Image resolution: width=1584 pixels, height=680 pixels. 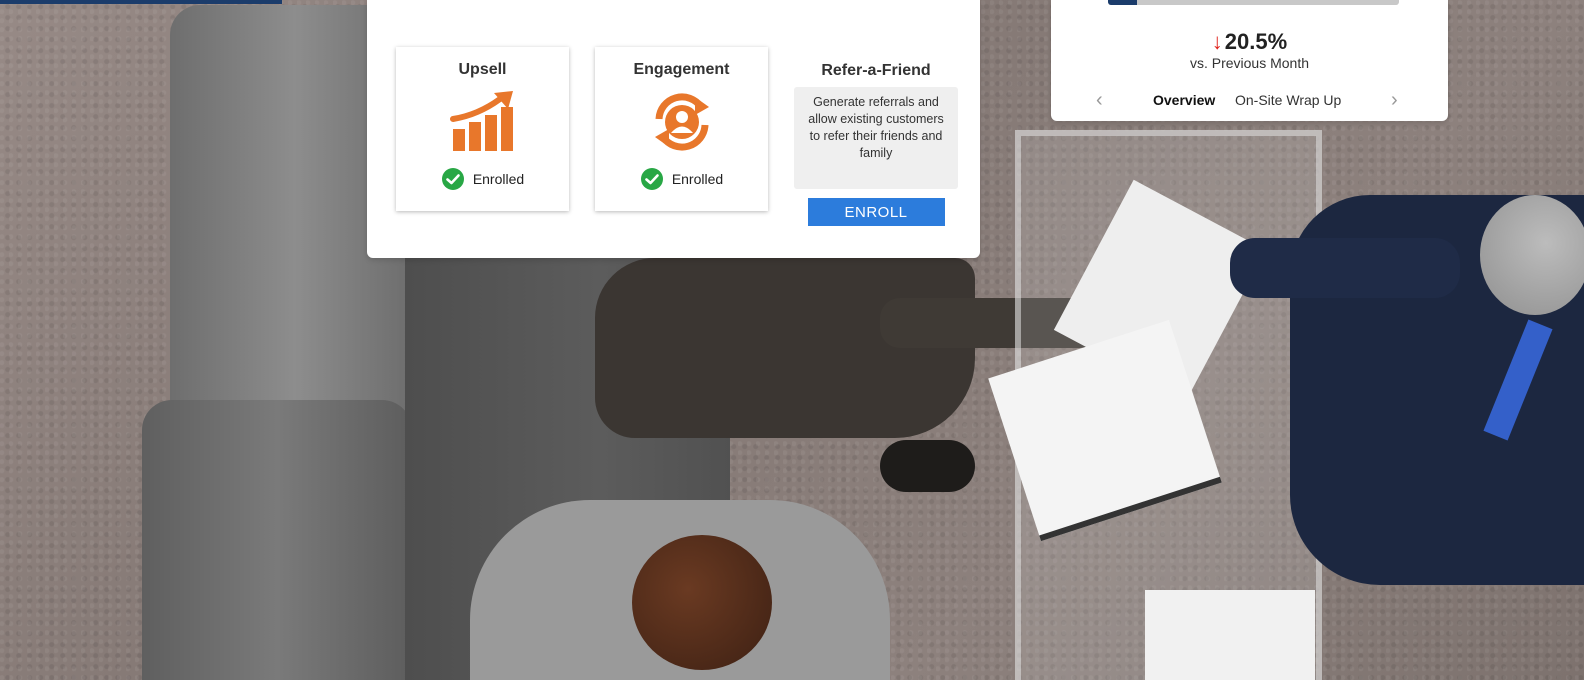 I want to click on metric-change: ↓20.5%, so click(x=1249, y=42).